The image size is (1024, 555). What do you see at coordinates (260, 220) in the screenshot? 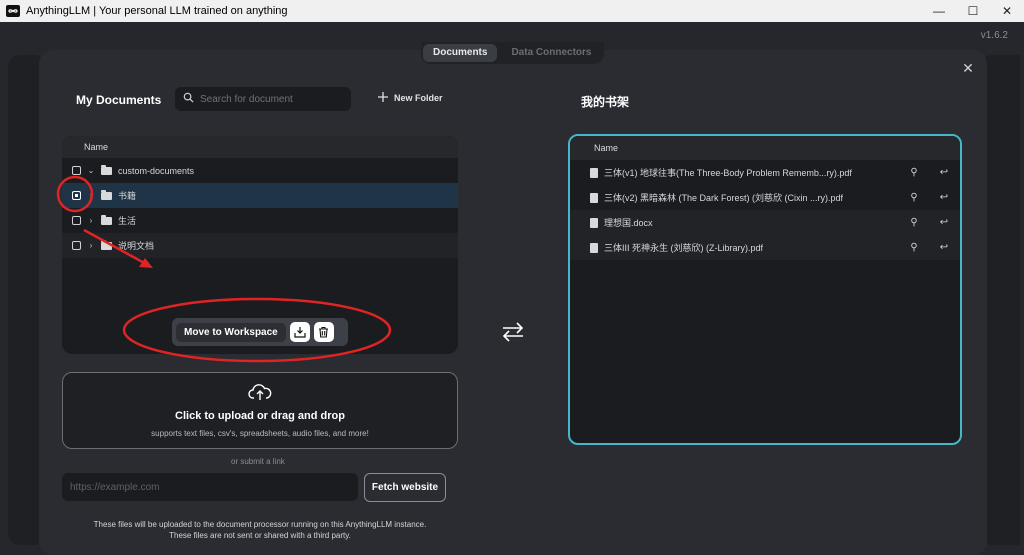
I see `folder-row-life: › 生活` at bounding box center [260, 220].